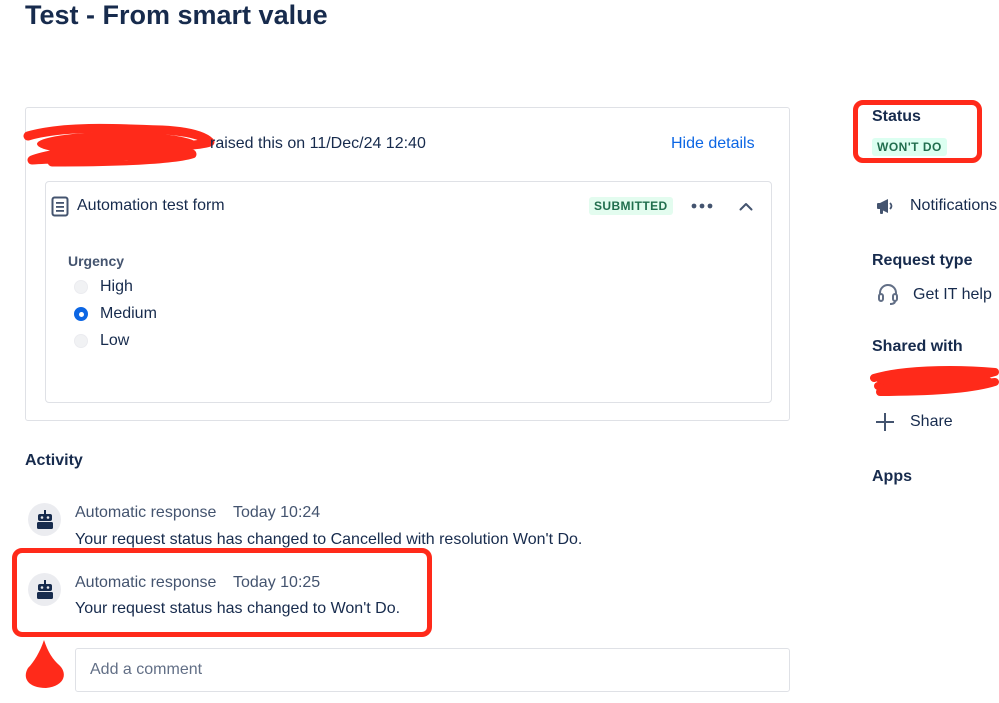 This screenshot has height=703, width=999. I want to click on apps-heading: Apps, so click(892, 476).